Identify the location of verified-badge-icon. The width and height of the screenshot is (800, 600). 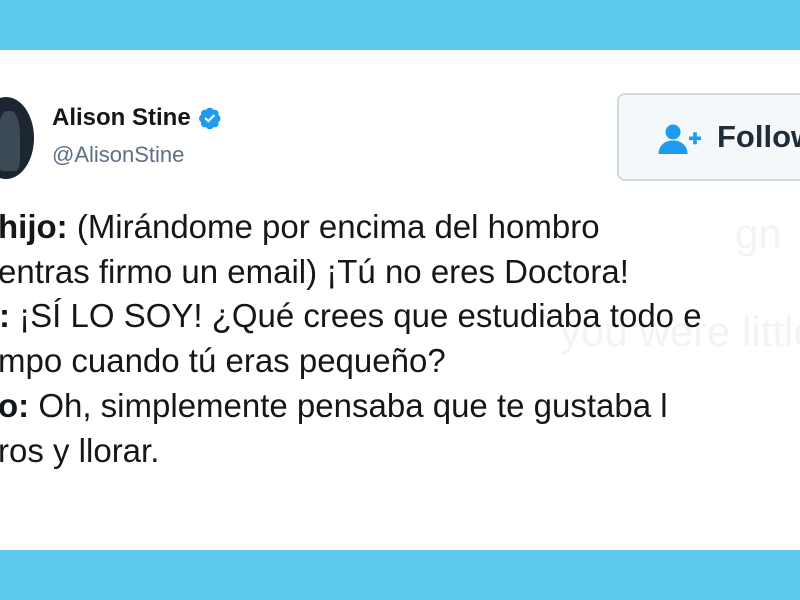
(209, 118).